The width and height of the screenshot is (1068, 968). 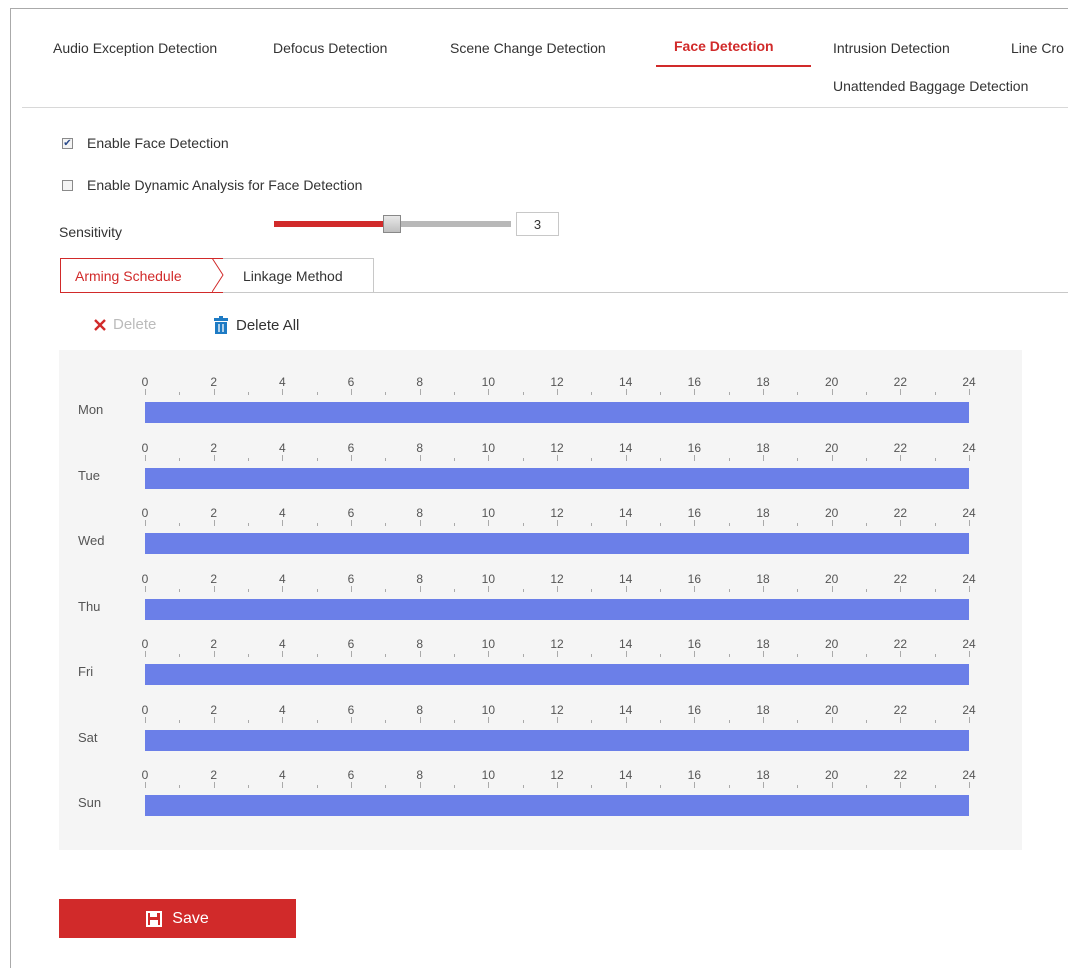 I want to click on delete-button: Delete, so click(x=124, y=324).